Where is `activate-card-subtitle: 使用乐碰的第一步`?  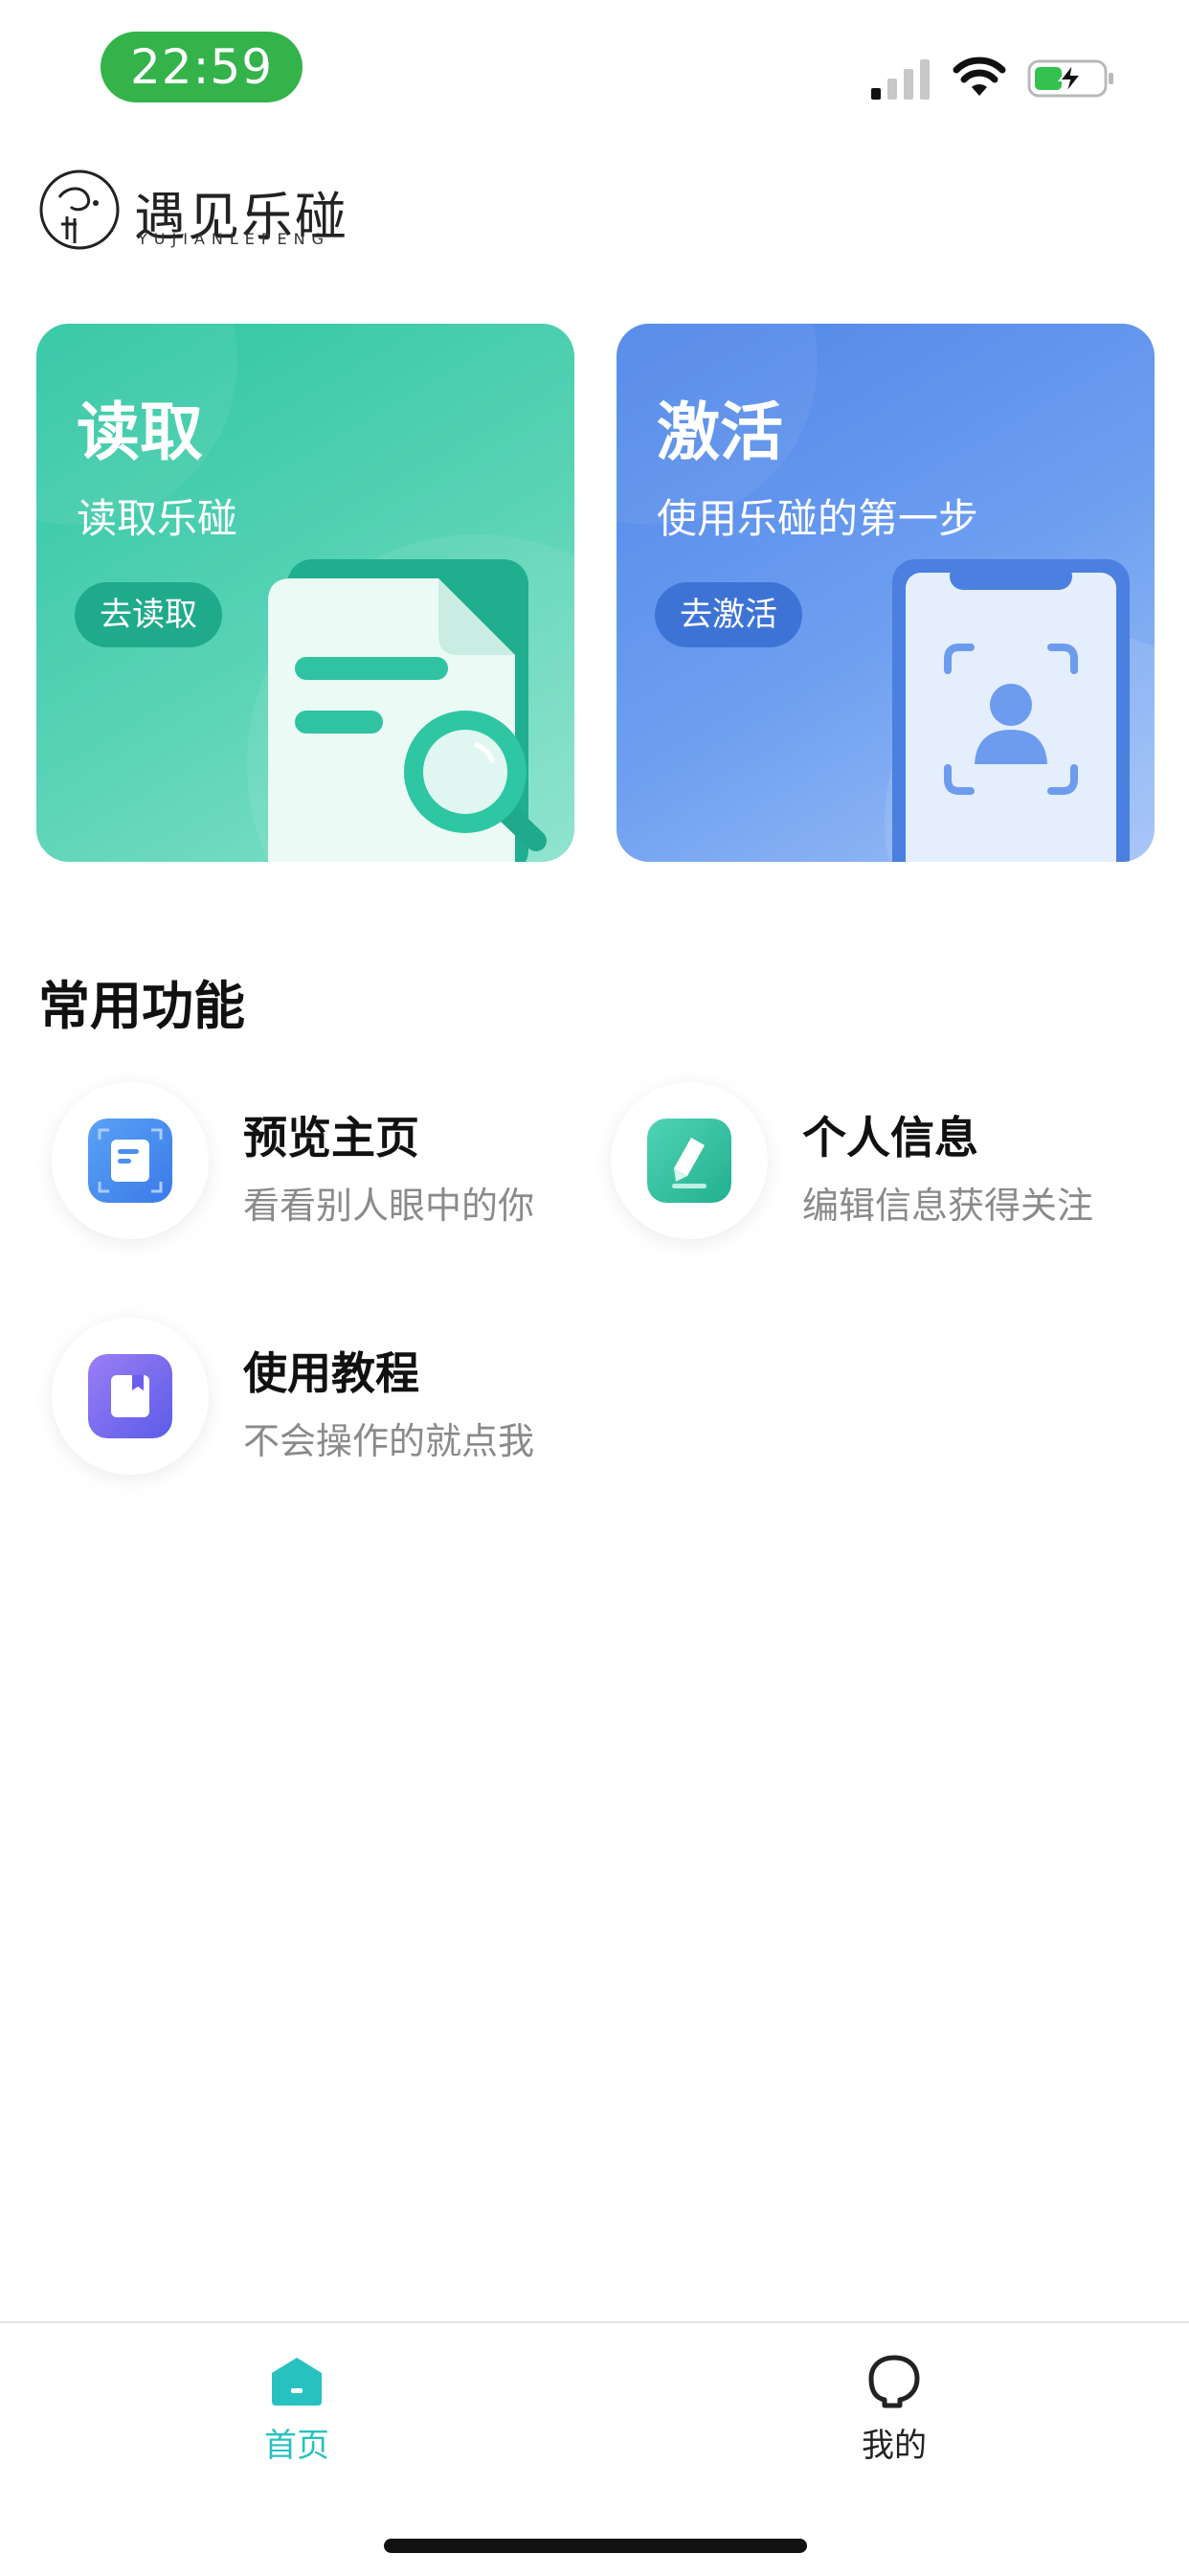
activate-card-subtitle: 使用乐碰的第一步 is located at coordinates (818, 518).